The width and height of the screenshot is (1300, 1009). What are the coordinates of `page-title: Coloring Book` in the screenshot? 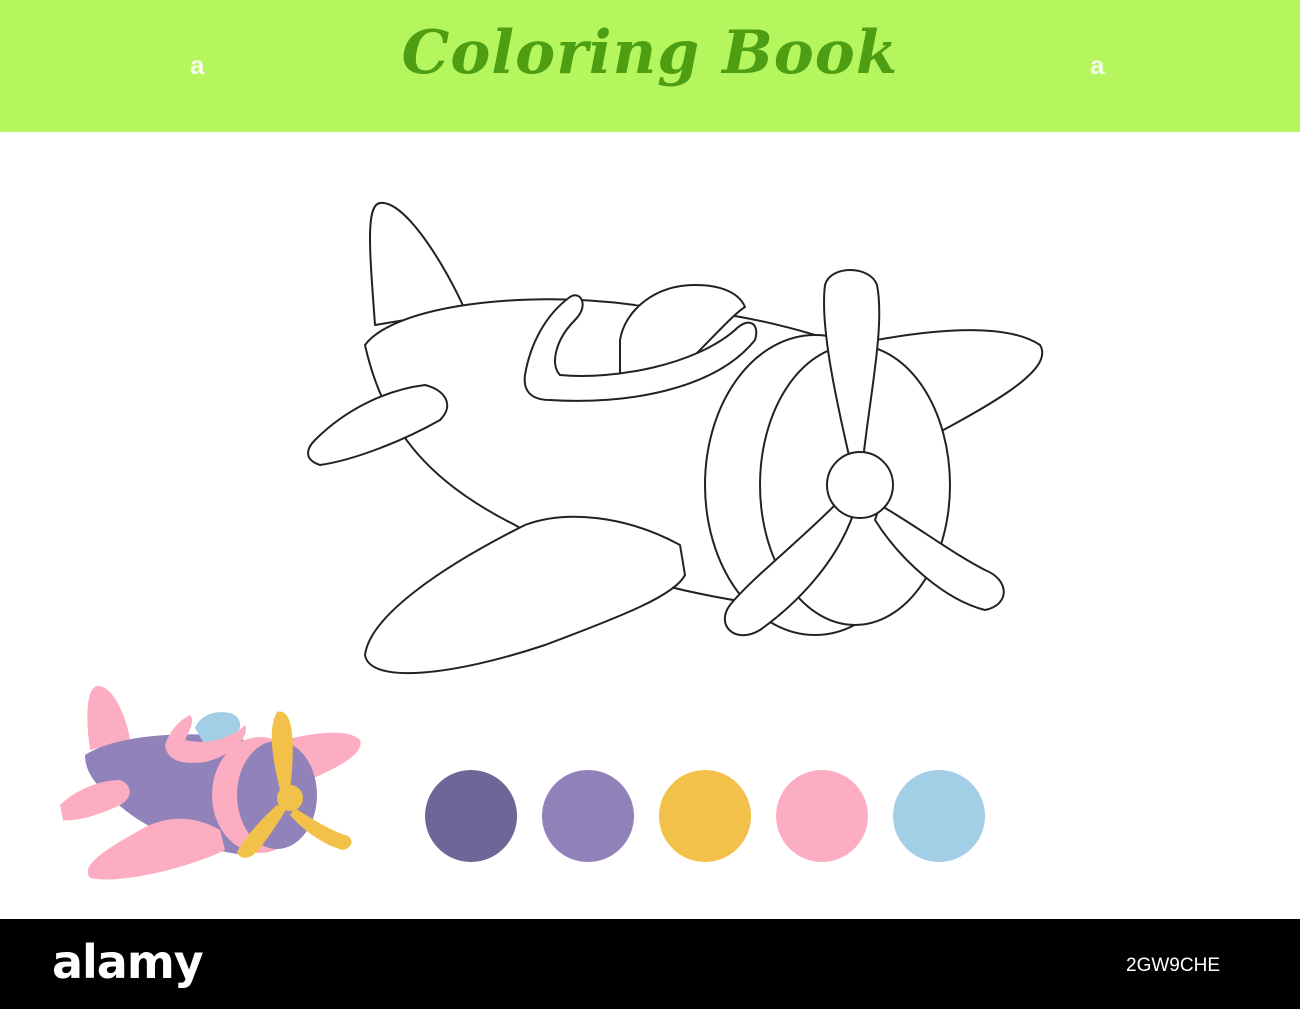 It's located at (650, 53).